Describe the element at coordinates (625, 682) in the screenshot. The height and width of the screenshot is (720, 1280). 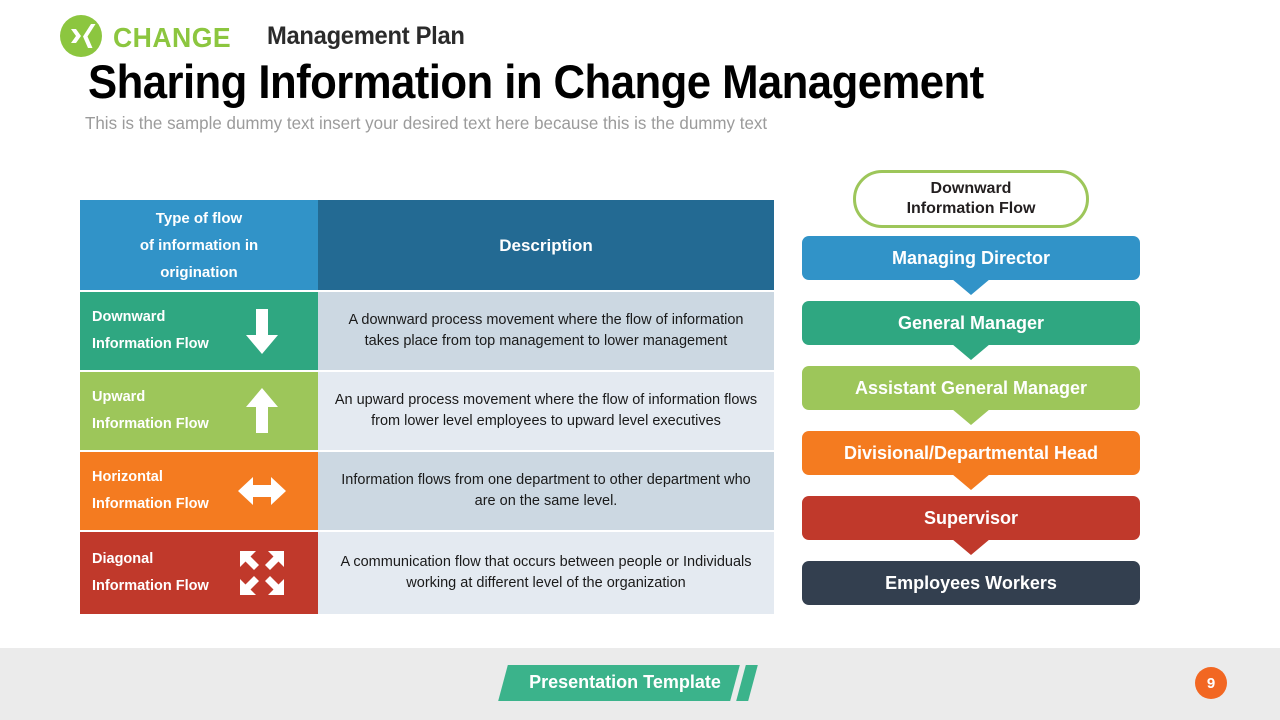
I see `presentation-template-label: Presentation Template` at that location.